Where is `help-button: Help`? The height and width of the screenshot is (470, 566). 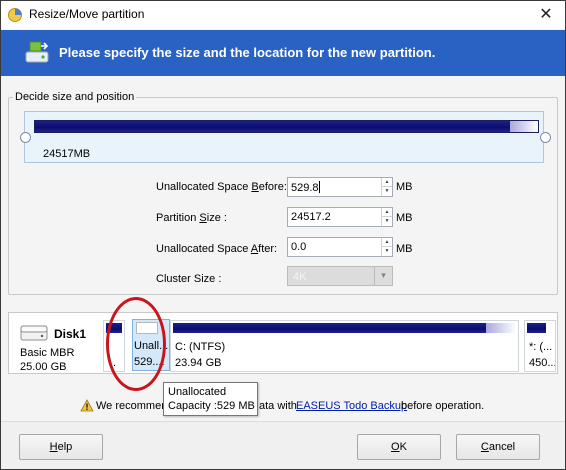
help-button: Help is located at coordinates (61, 447).